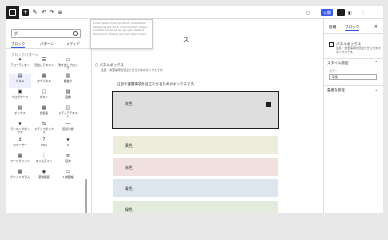 The height and width of the screenshot is (240, 388). What do you see at coordinates (332, 27) in the screenshot?
I see `tab-post: 投稿` at bounding box center [332, 27].